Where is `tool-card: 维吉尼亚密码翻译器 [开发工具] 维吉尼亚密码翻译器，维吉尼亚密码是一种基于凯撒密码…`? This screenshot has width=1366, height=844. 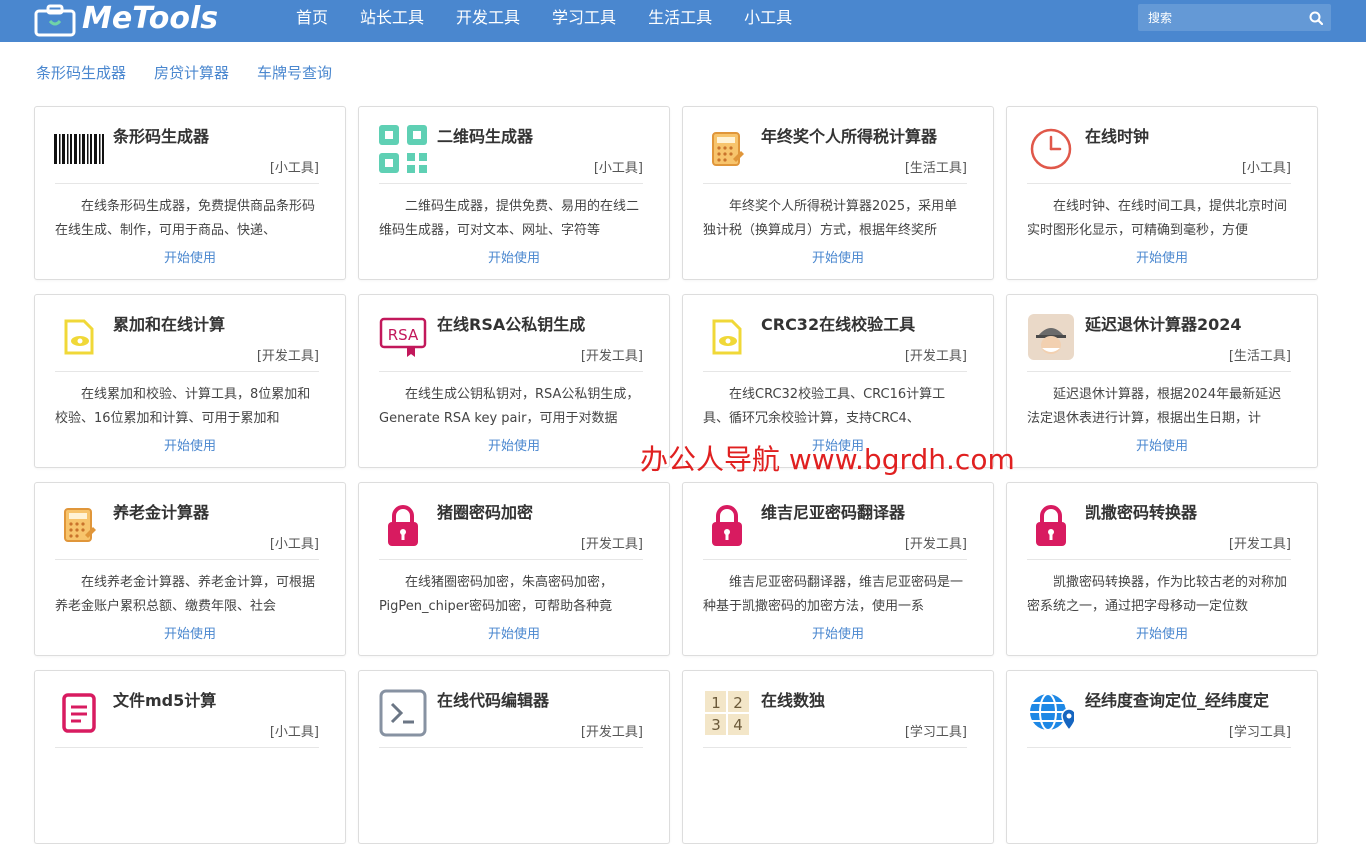 tool-card: 维吉尼亚密码翻译器 [开发工具] 维吉尼亚密码翻译器，维吉尼亚密码是一种基于凯撒密码… is located at coordinates (838, 569).